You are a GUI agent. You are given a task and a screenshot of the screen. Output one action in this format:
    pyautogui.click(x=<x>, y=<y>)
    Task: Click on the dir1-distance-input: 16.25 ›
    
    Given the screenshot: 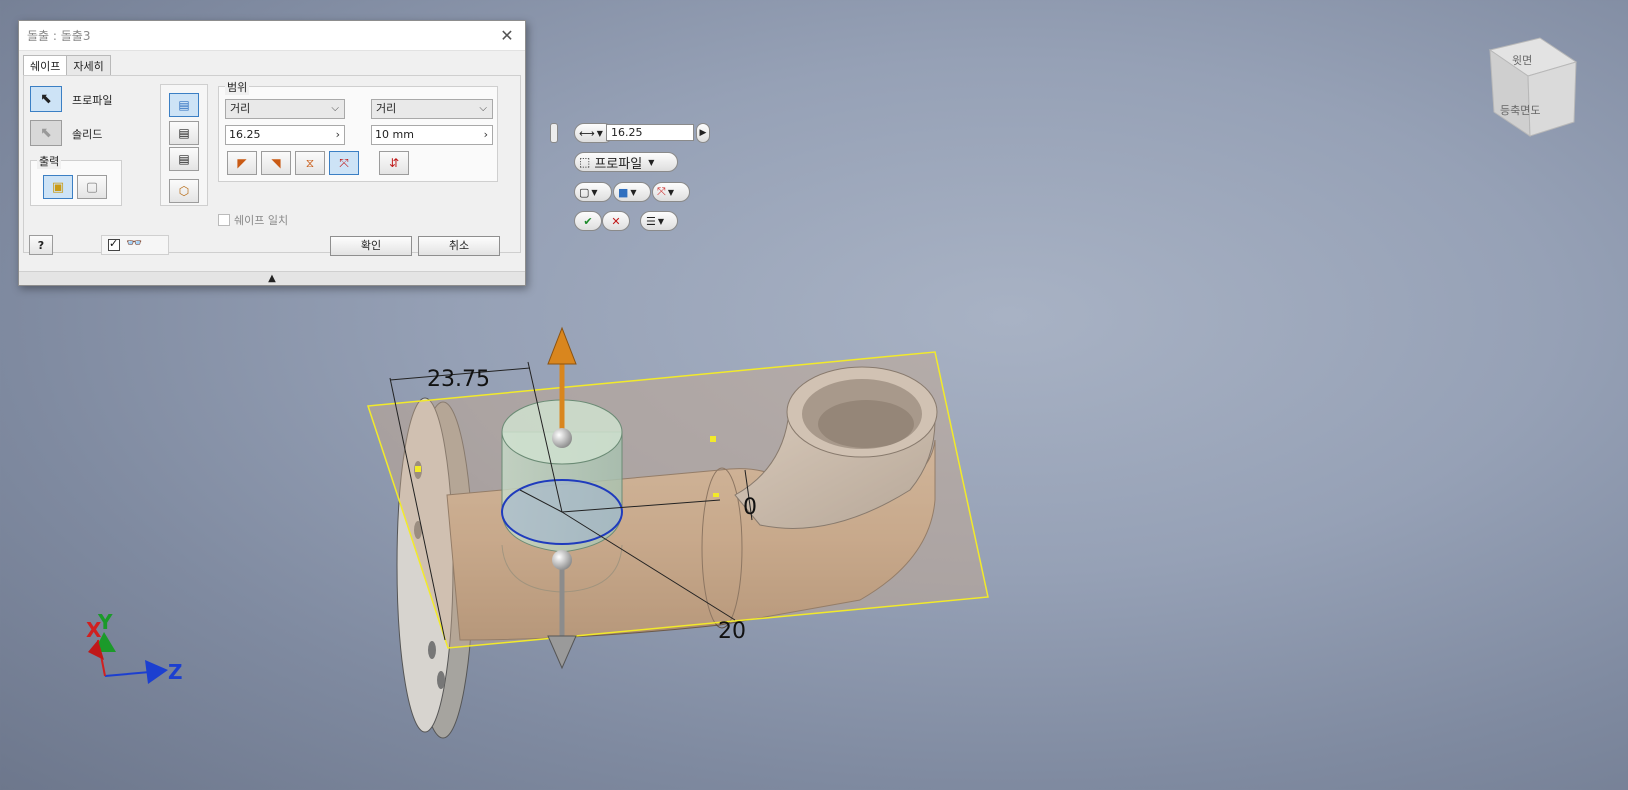 What is the action you would take?
    pyautogui.click(x=285, y=135)
    